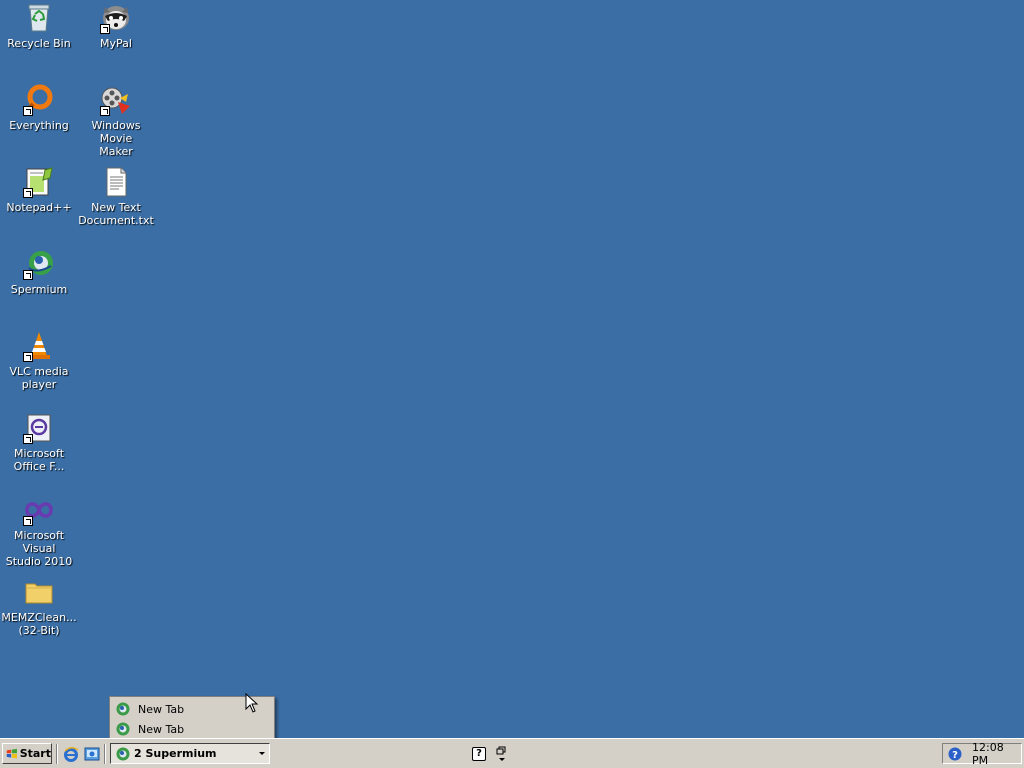 The width and height of the screenshot is (1024, 768). What do you see at coordinates (92, 754) in the screenshot?
I see `quicklaunch-show-desktop-icon` at bounding box center [92, 754].